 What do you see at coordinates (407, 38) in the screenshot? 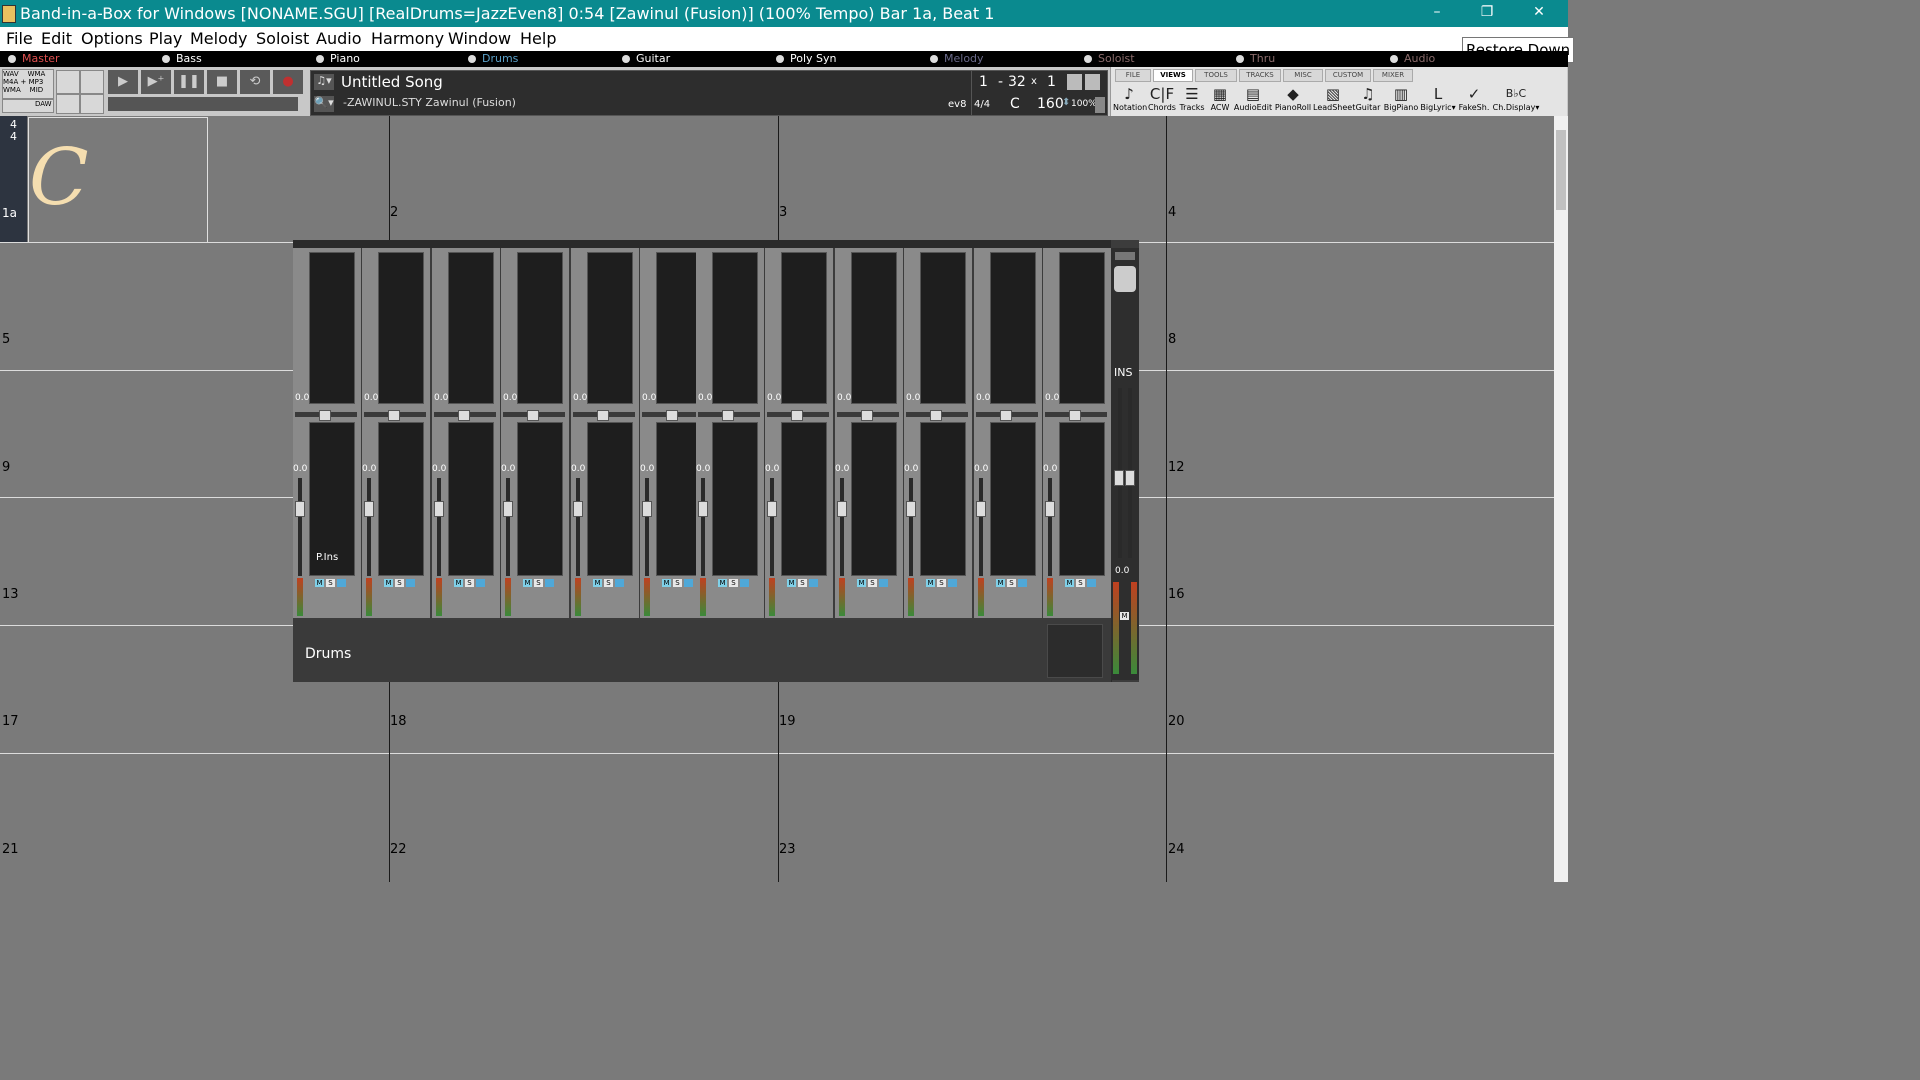
I see `menu-harmony: Harmony` at bounding box center [407, 38].